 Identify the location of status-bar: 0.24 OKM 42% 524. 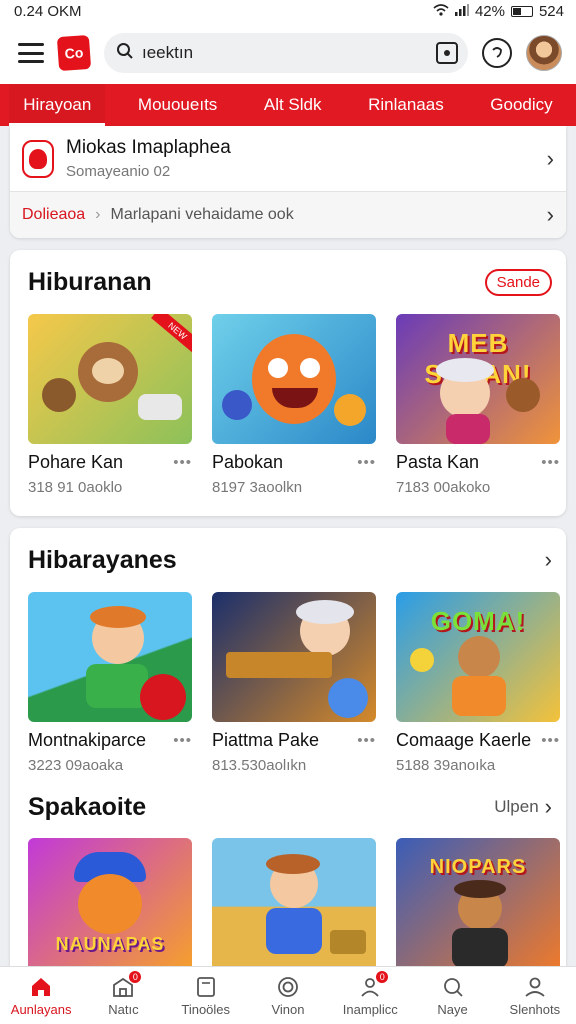
(288, 11).